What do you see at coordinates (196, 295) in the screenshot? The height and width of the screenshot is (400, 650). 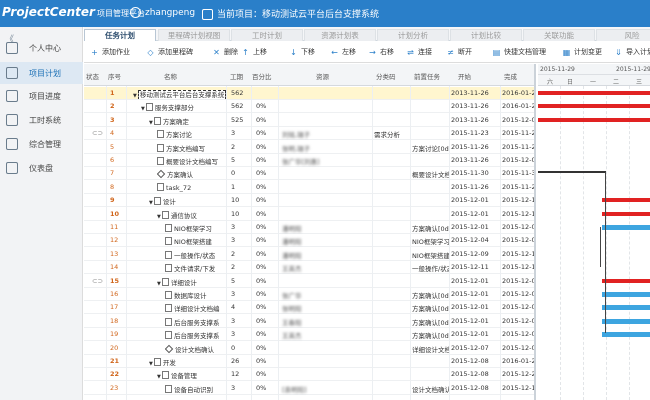 I see `row-name: 数据库设计` at bounding box center [196, 295].